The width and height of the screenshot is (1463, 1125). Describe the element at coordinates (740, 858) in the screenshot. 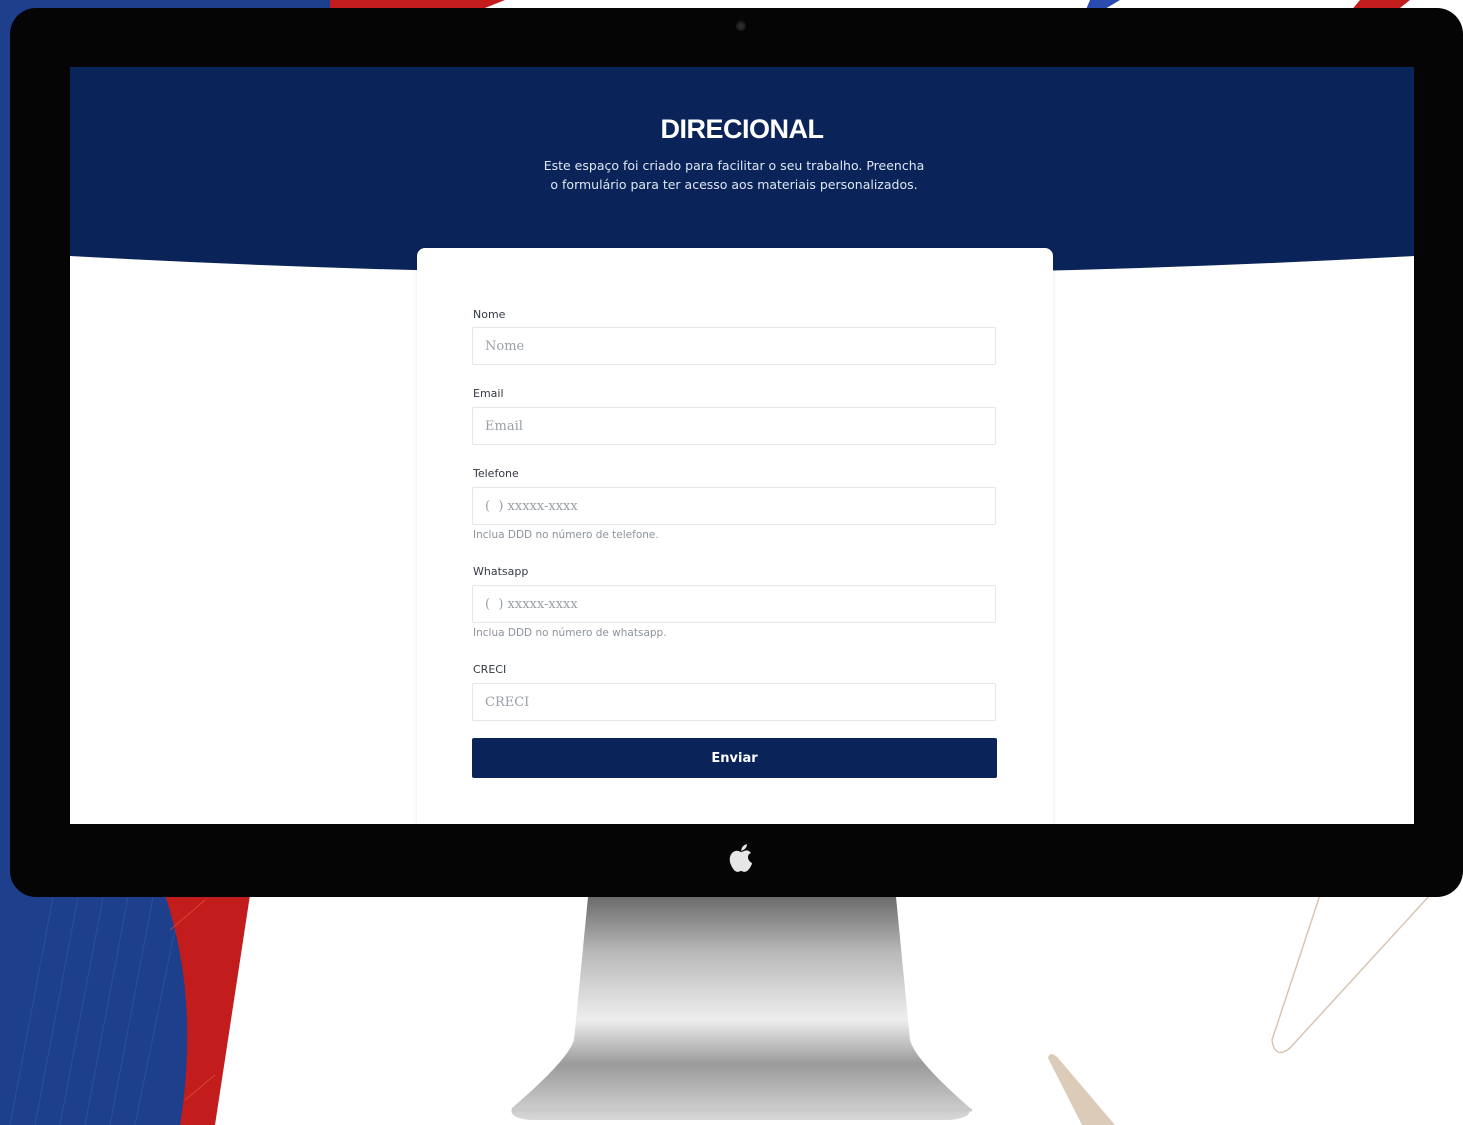

I see `apple-logo-icon` at that location.